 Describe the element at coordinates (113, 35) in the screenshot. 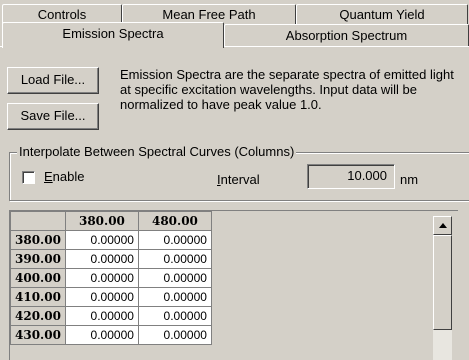

I see `tab-emission-spectra: Emission Spectra` at that location.